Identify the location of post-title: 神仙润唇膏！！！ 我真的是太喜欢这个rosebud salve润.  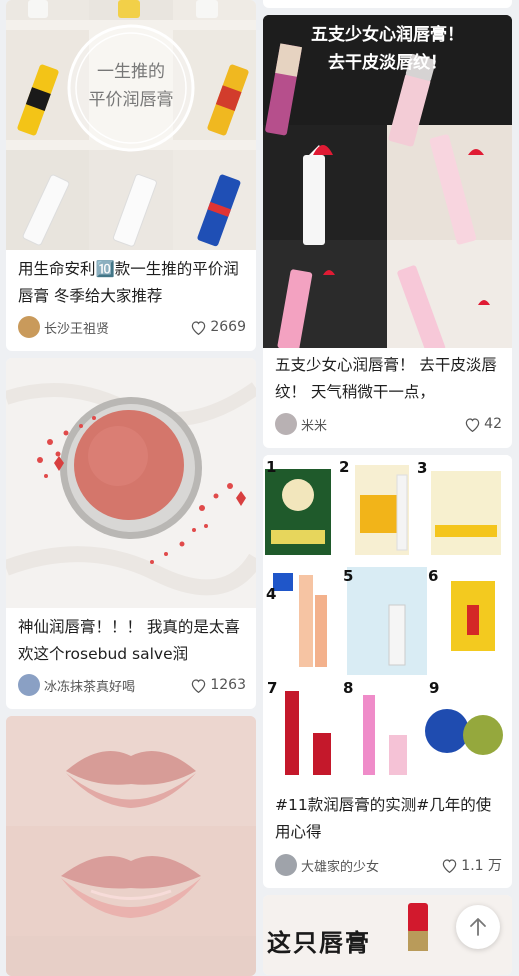
(132, 641).